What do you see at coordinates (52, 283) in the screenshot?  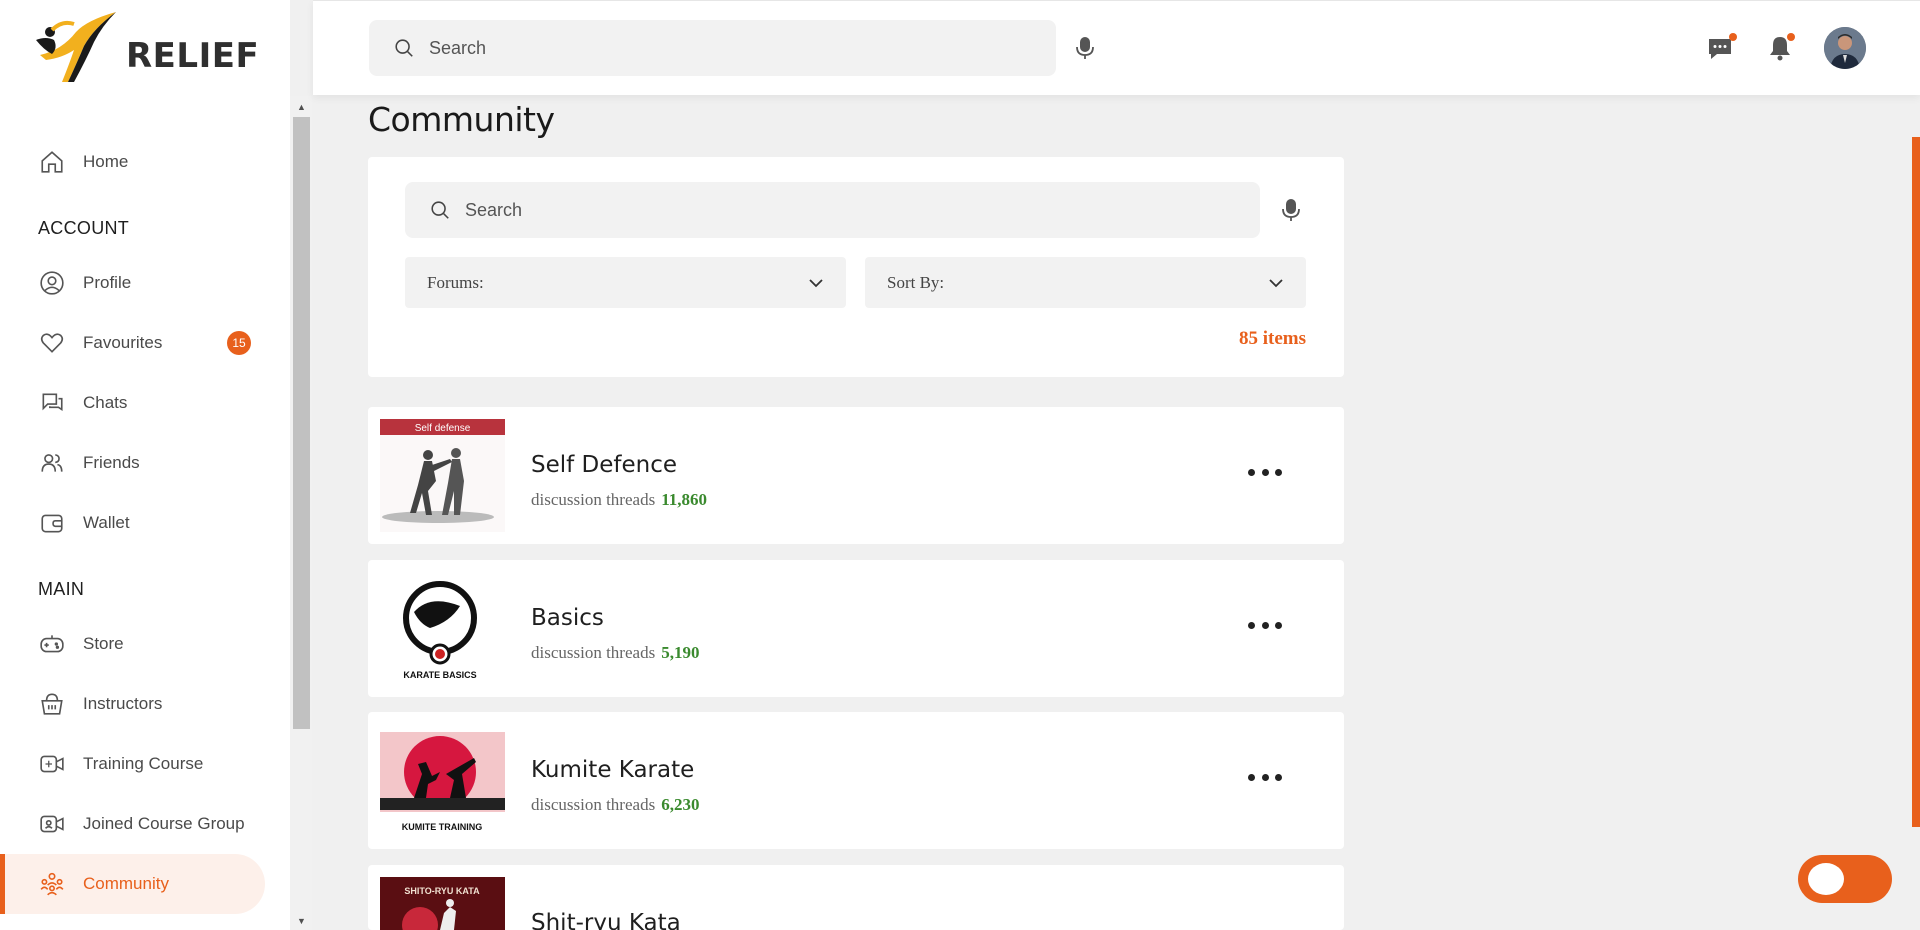 I see `user-circle-icon` at bounding box center [52, 283].